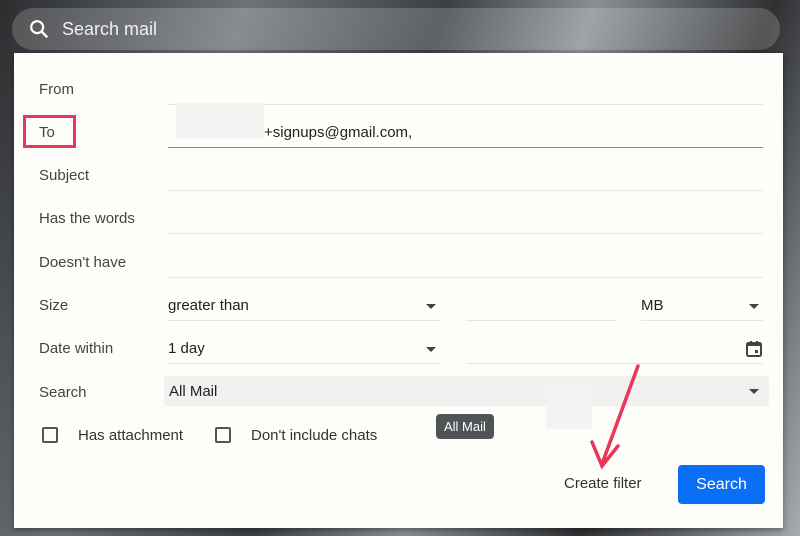  Describe the element at coordinates (47, 132) in the screenshot. I see `to-label: To` at that location.